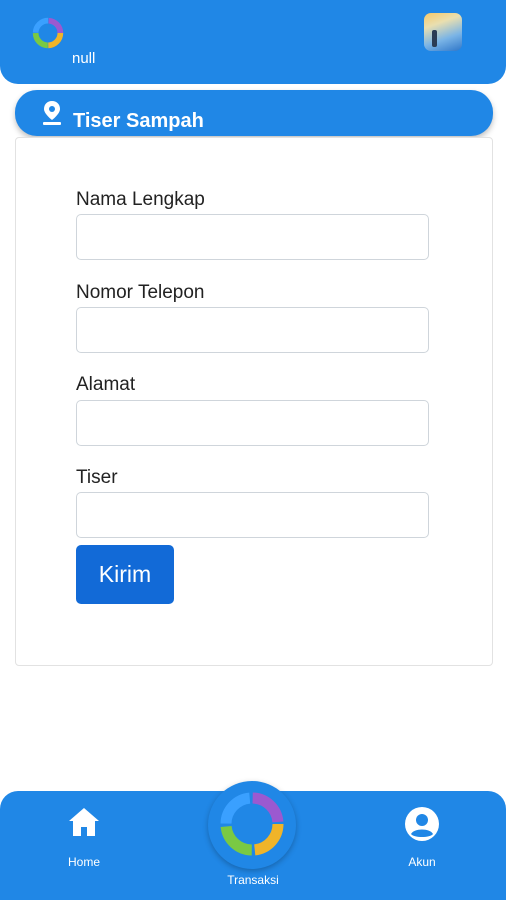  I want to click on username-label: null, so click(84, 58).